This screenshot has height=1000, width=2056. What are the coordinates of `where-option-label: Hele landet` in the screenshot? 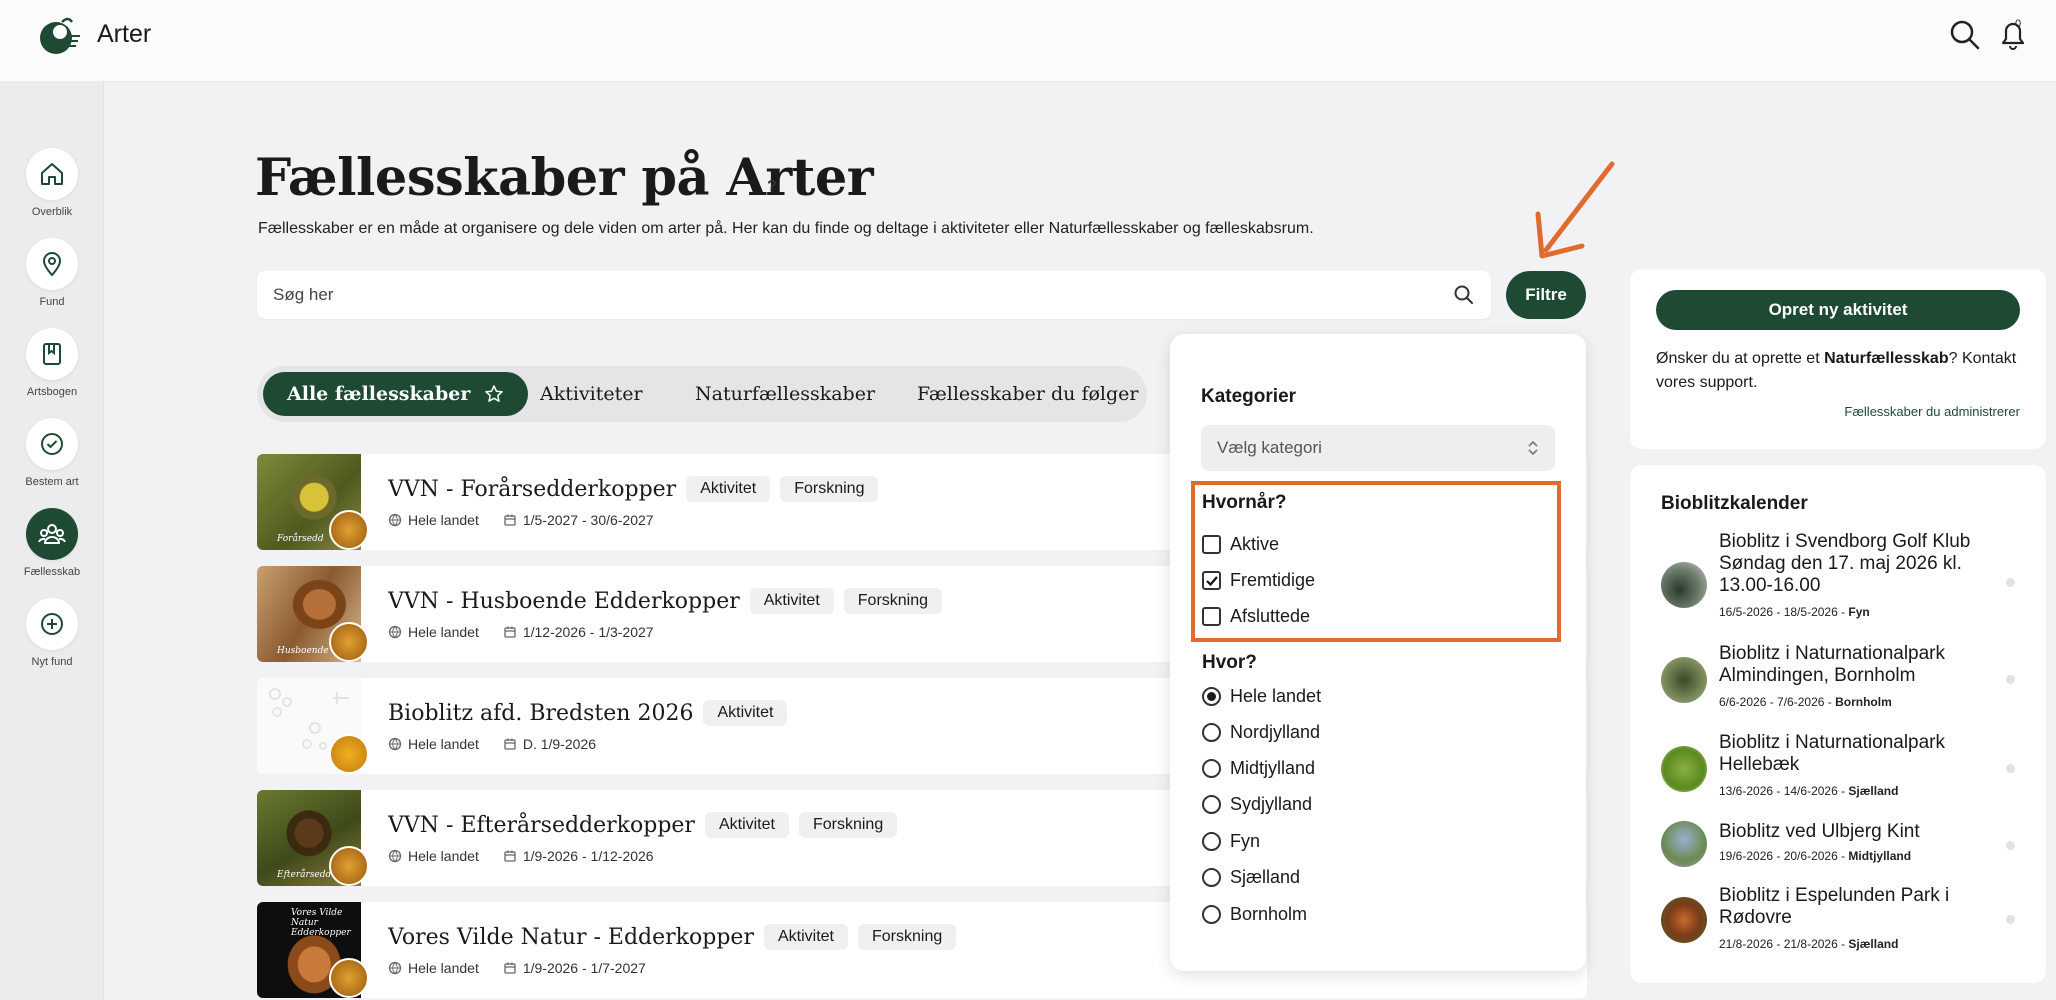 It's located at (1276, 696).